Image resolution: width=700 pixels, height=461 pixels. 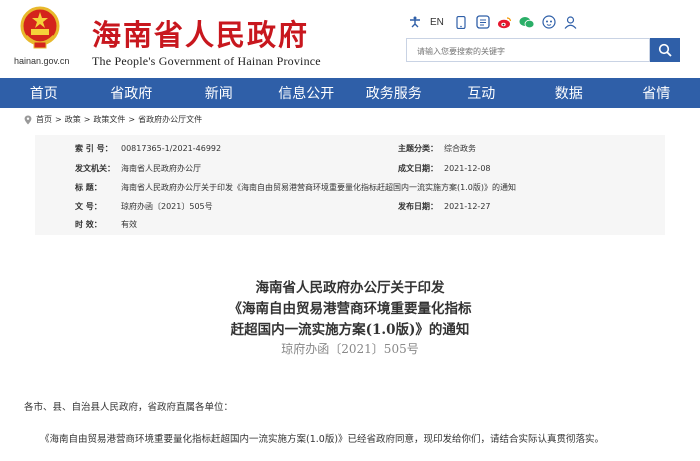 What do you see at coordinates (549, 22) in the screenshot?
I see `robot-icon` at bounding box center [549, 22].